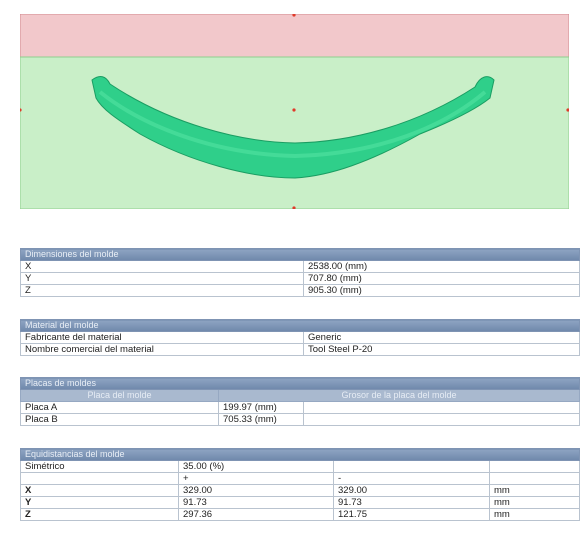  What do you see at coordinates (119, 395) in the screenshot?
I see `plate-column-header: Placa del molde` at bounding box center [119, 395].